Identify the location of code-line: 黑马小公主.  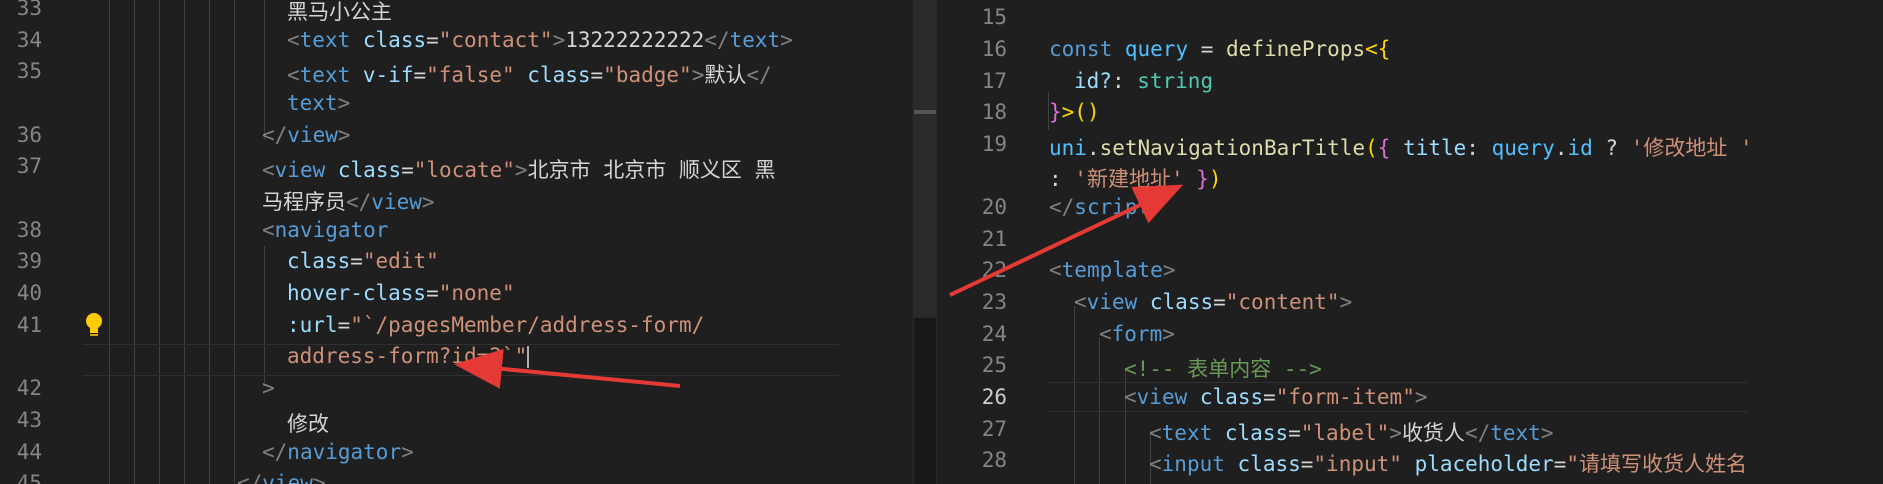
(339, 13).